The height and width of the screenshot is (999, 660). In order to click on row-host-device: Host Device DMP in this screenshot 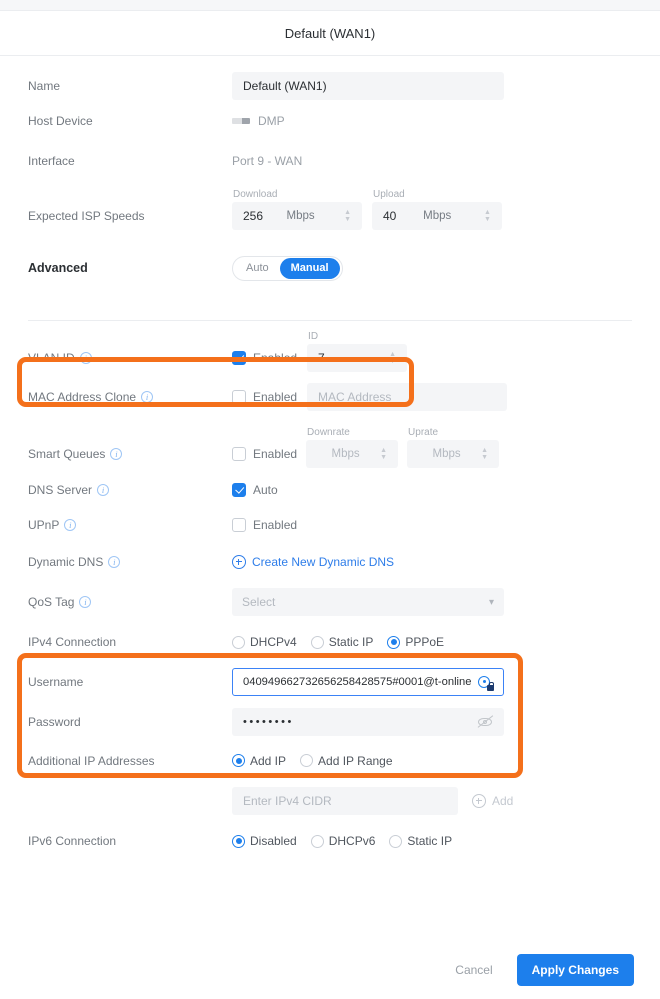, I will do `click(330, 121)`.